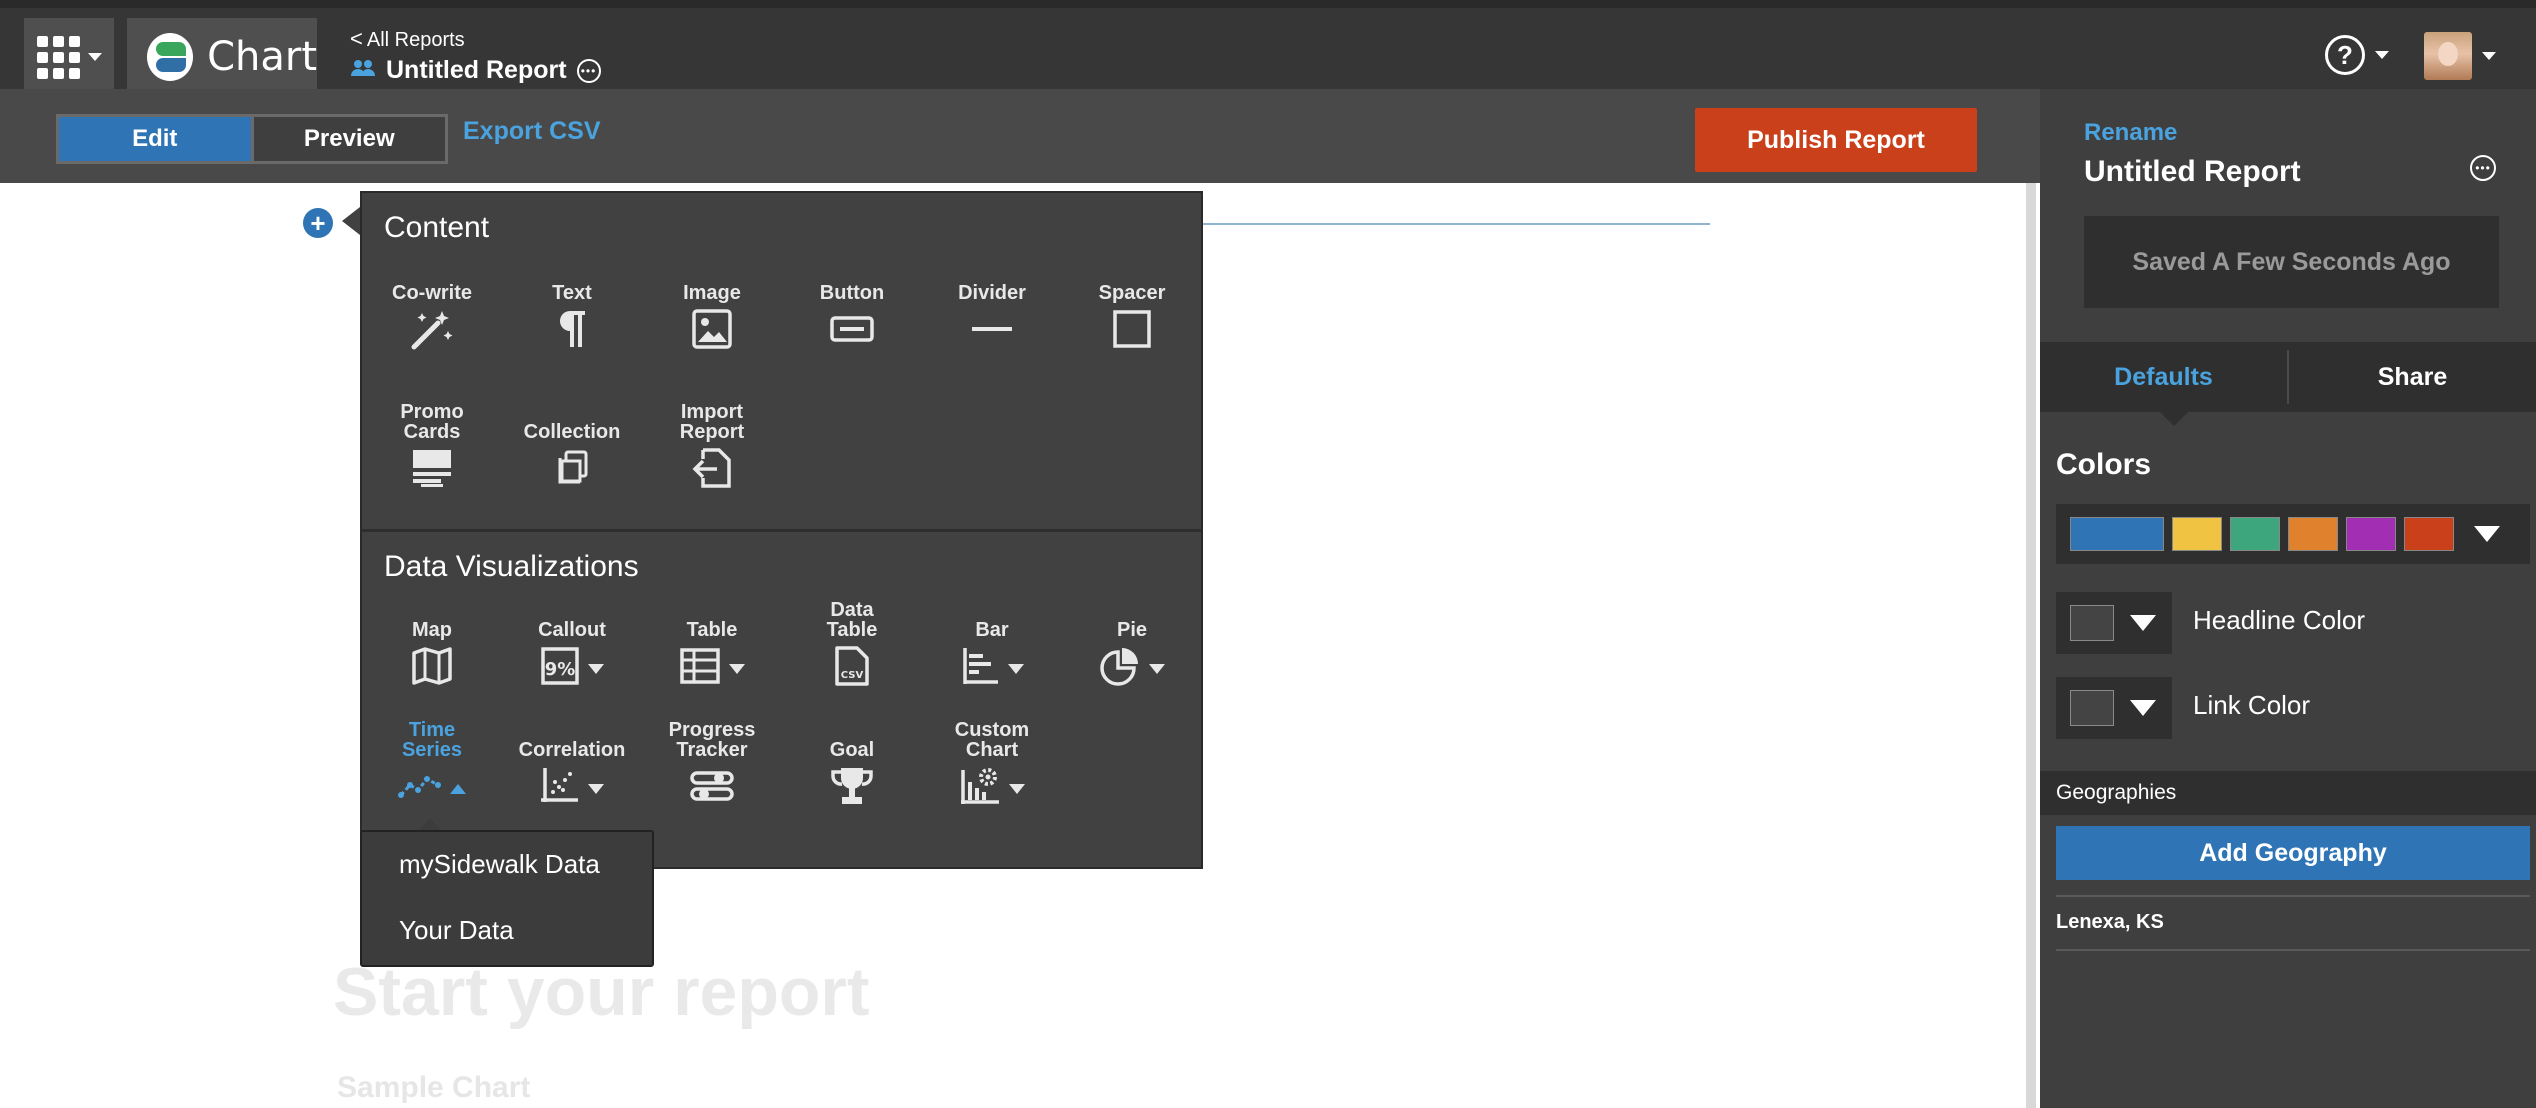  I want to click on popover-arrow, so click(351, 221).